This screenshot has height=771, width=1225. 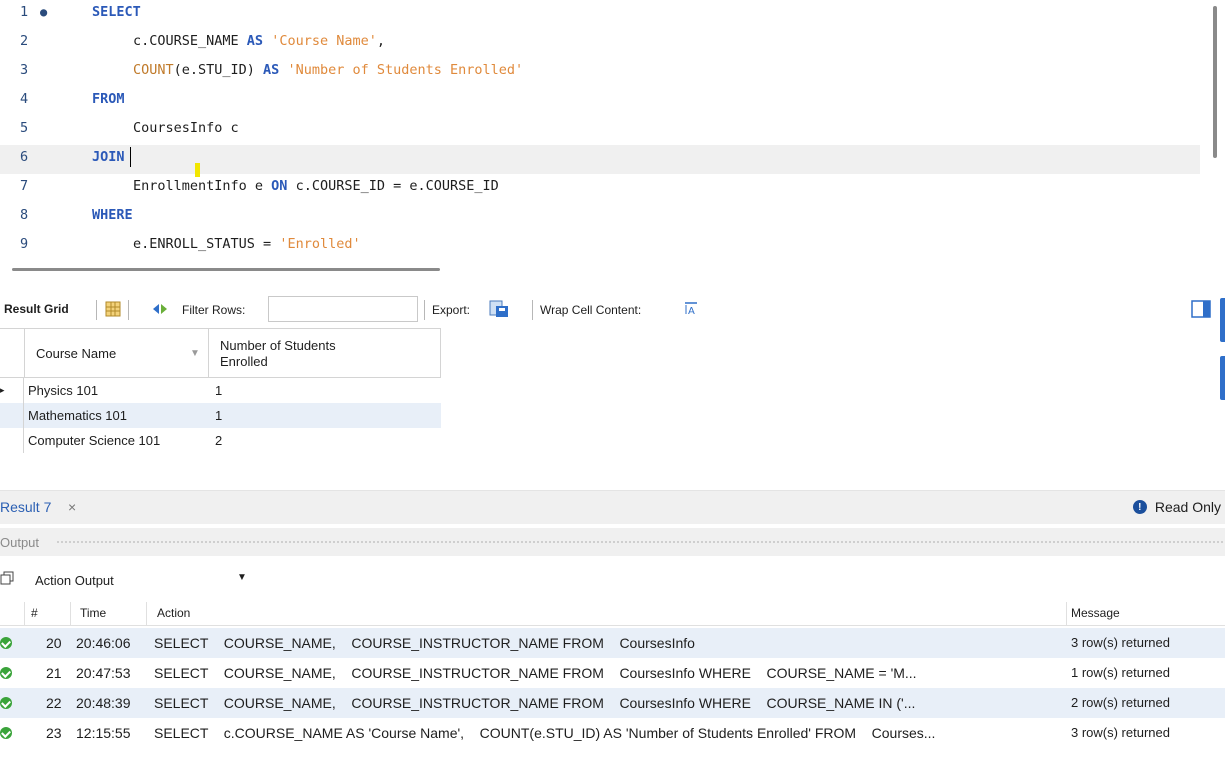 I want to click on column-header-message: Message, so click(x=1095, y=613).